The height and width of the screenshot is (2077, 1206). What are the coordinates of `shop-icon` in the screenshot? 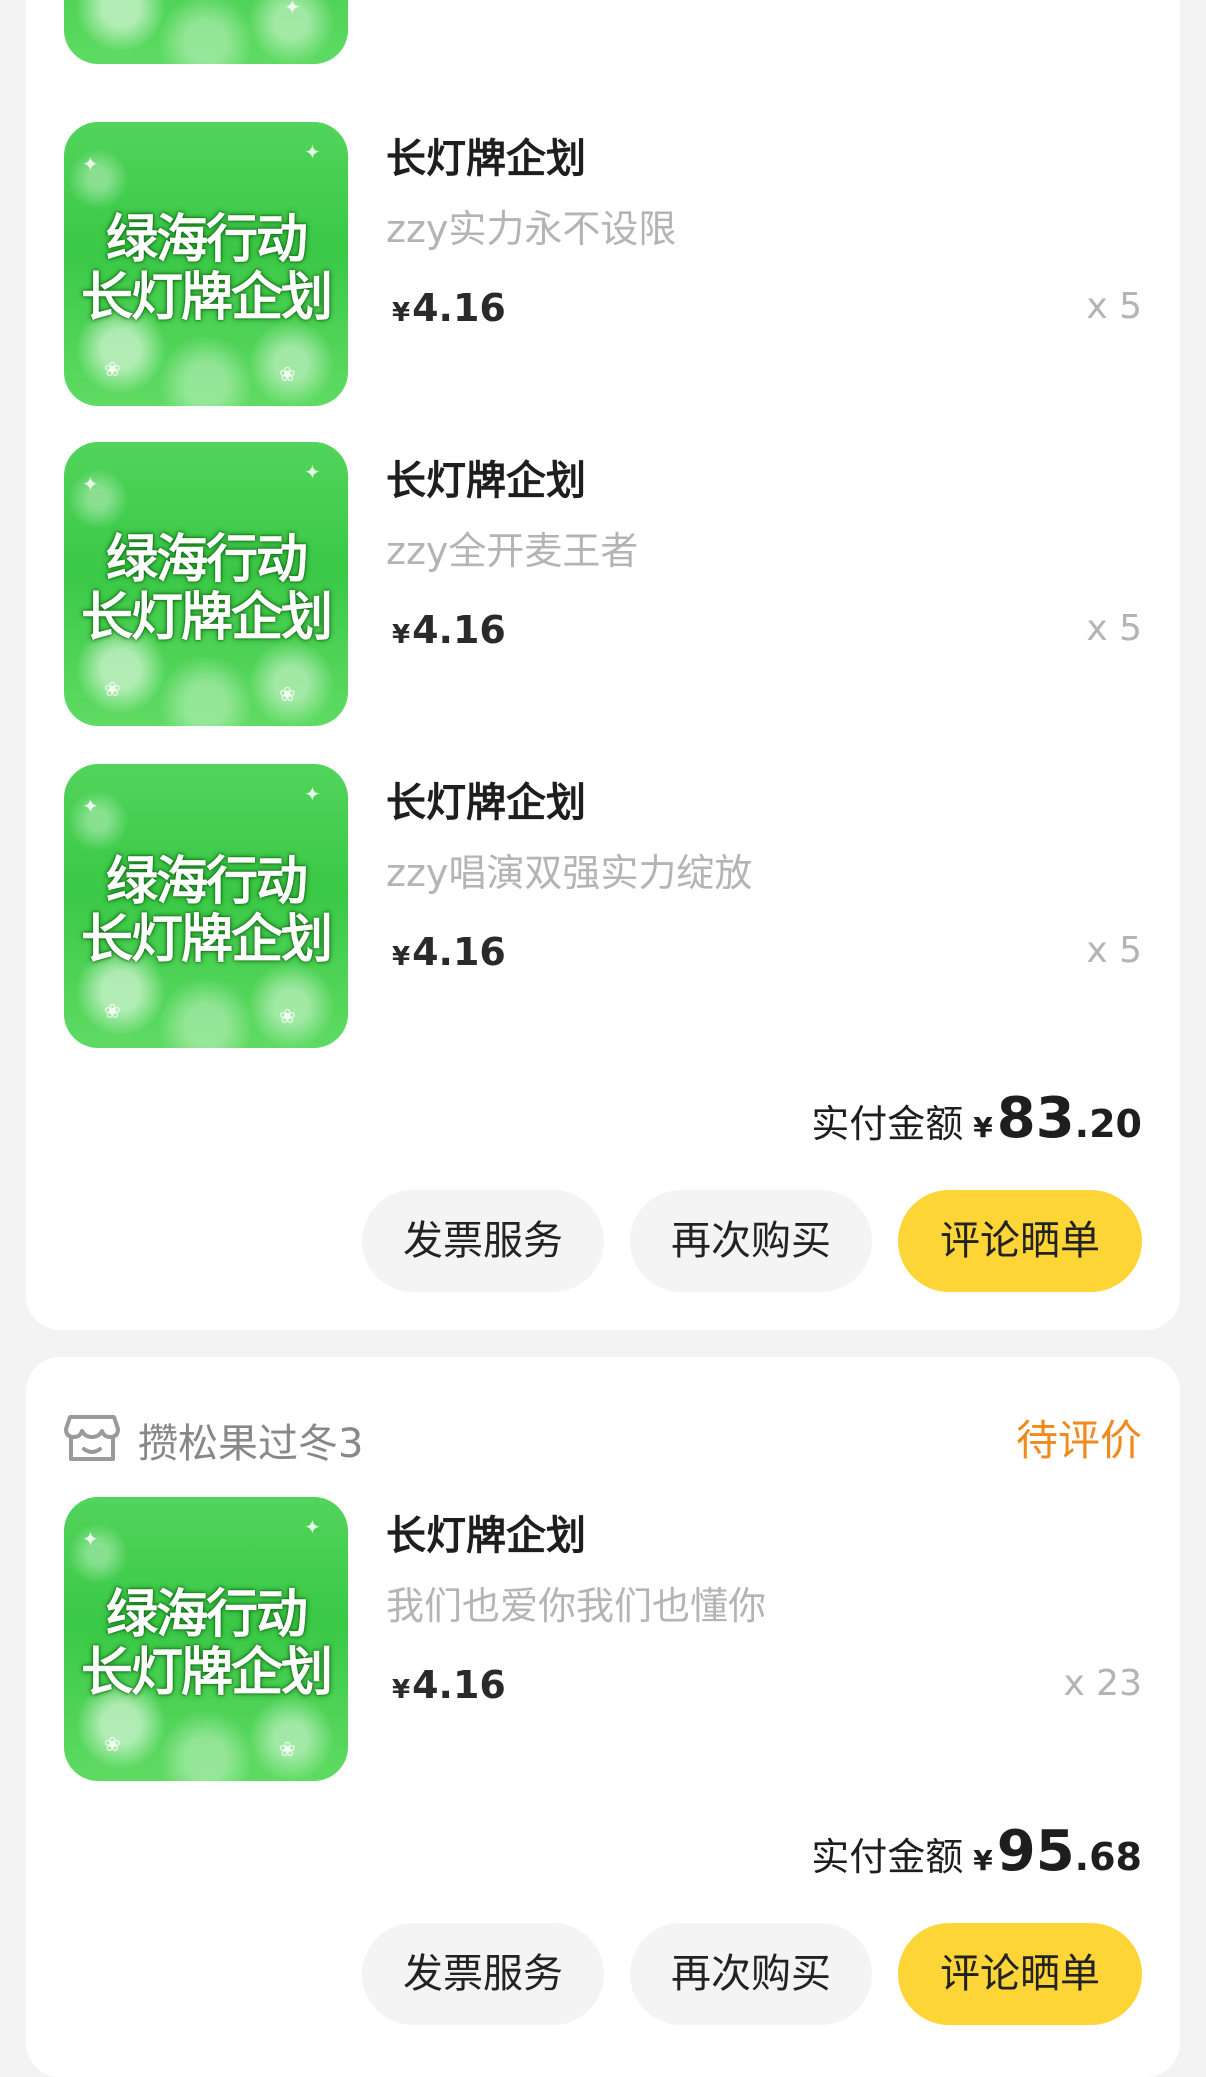 It's located at (92, 1438).